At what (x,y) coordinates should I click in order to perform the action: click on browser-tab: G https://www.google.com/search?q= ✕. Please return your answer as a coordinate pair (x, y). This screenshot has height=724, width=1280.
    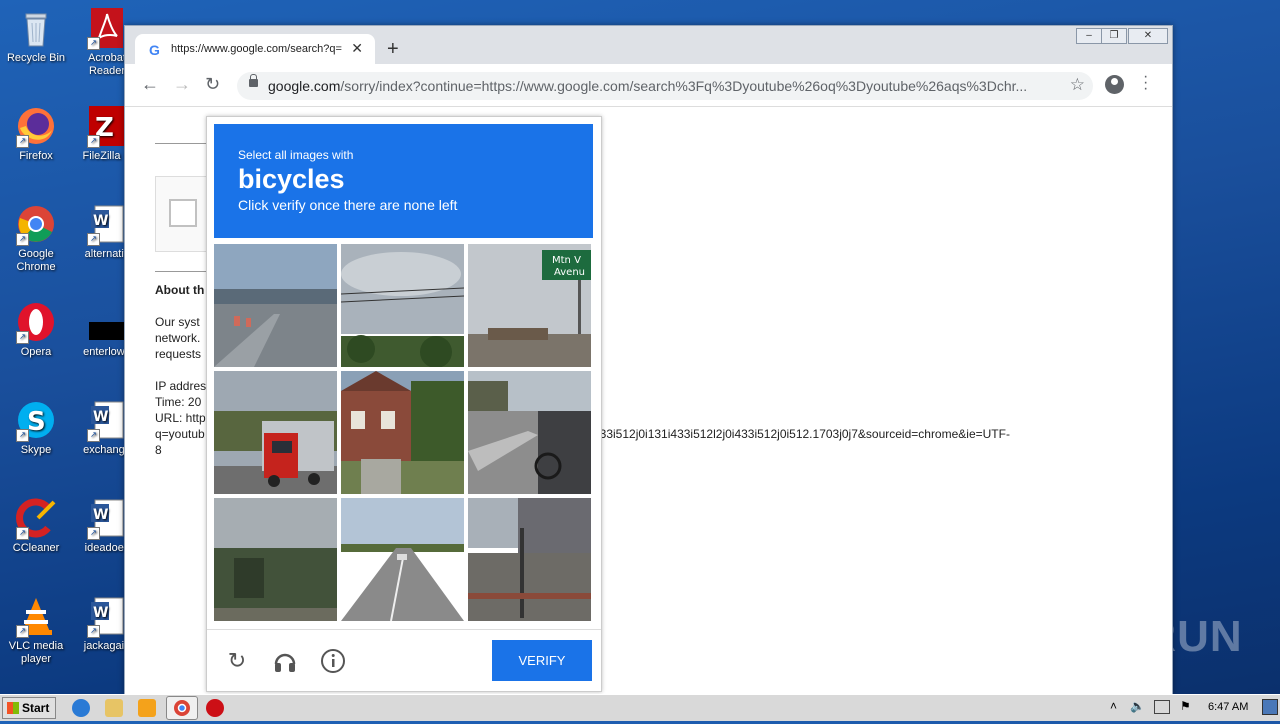
    Looking at the image, I should click on (255, 49).